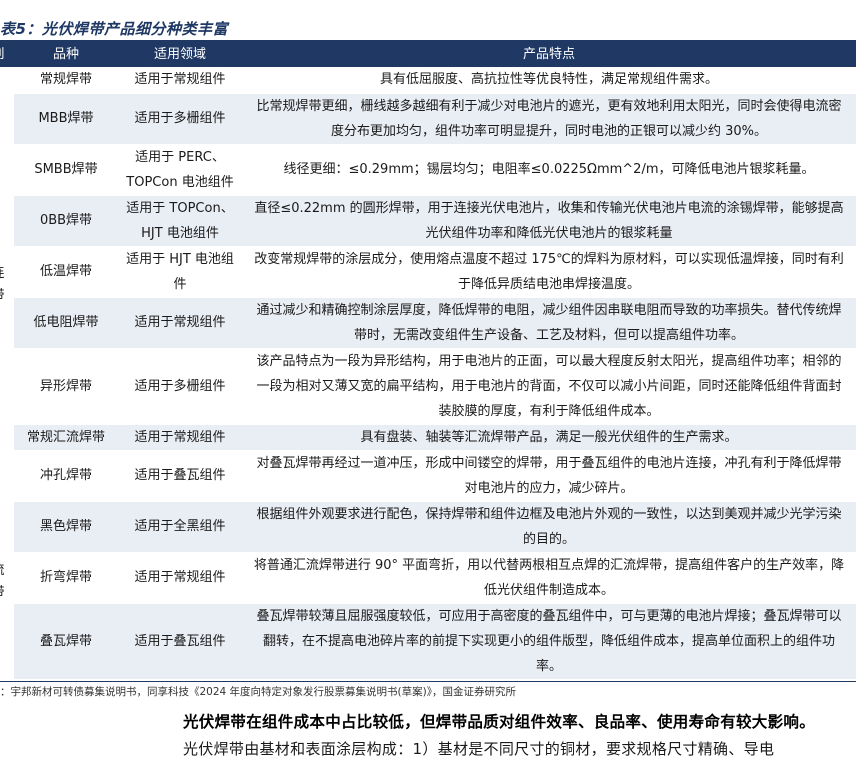  I want to click on row-name: 异形焊带, so click(66, 386).